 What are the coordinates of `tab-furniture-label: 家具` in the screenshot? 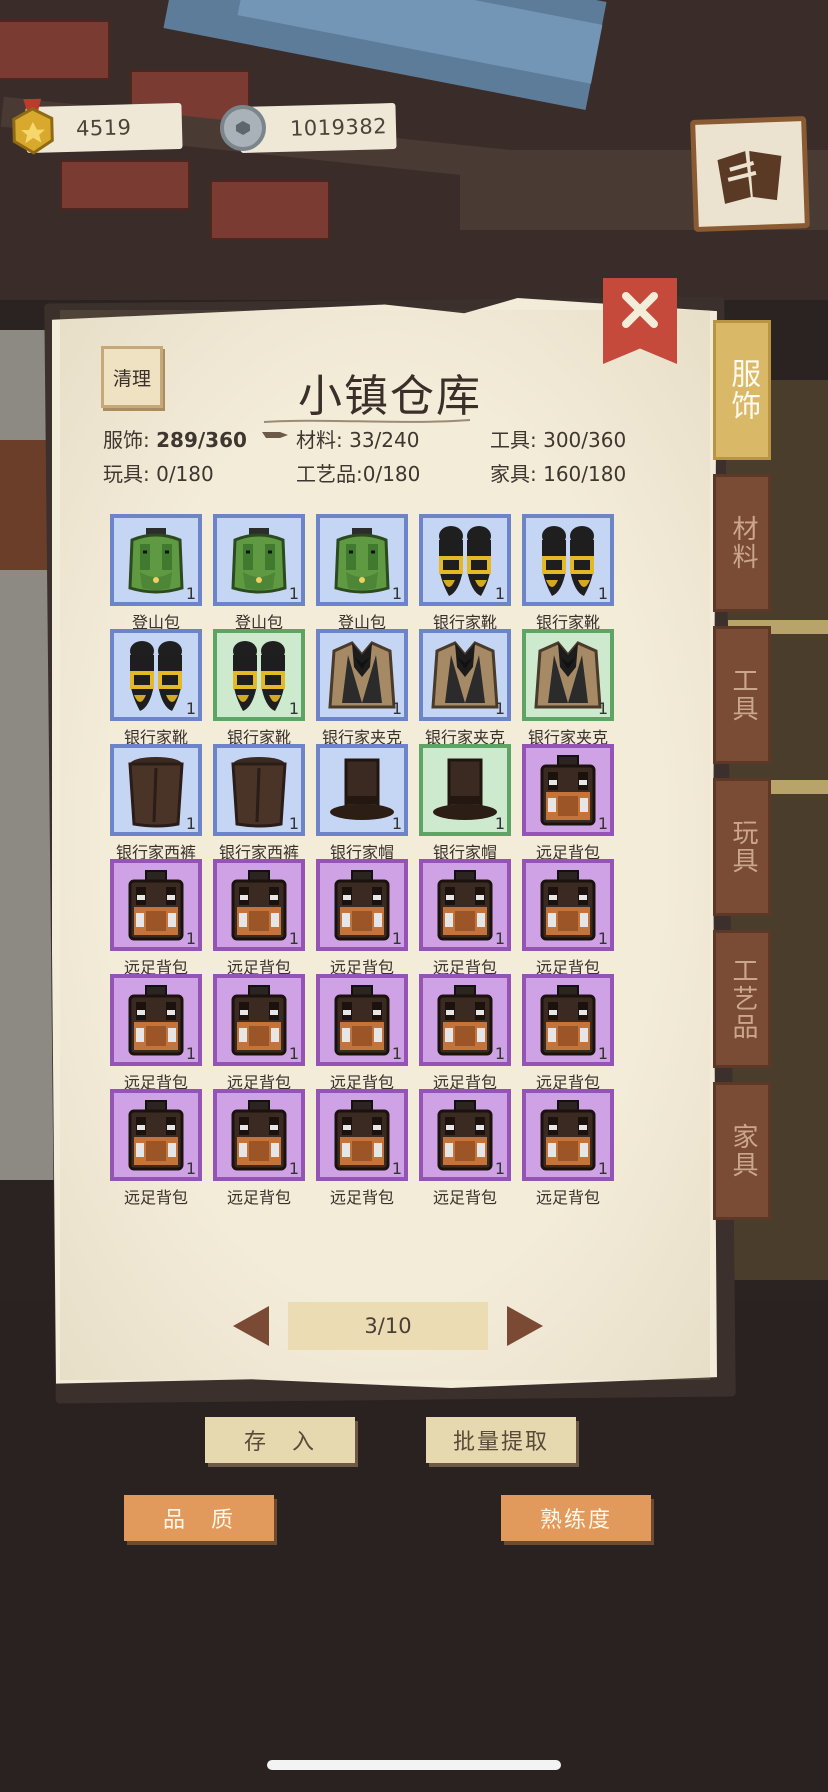 It's located at (742, 1151).